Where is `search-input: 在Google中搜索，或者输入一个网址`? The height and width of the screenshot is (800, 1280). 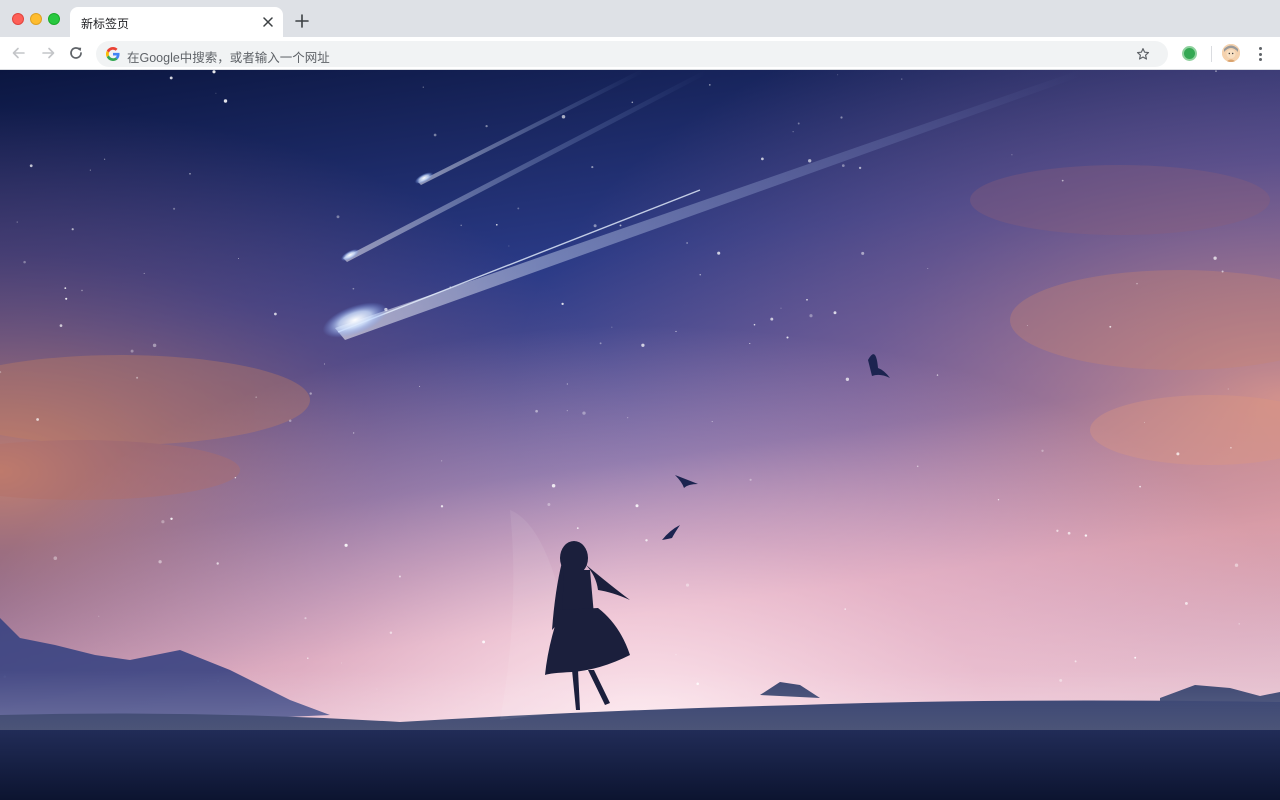 search-input: 在Google中搜索，或者输入一个网址 is located at coordinates (228, 56).